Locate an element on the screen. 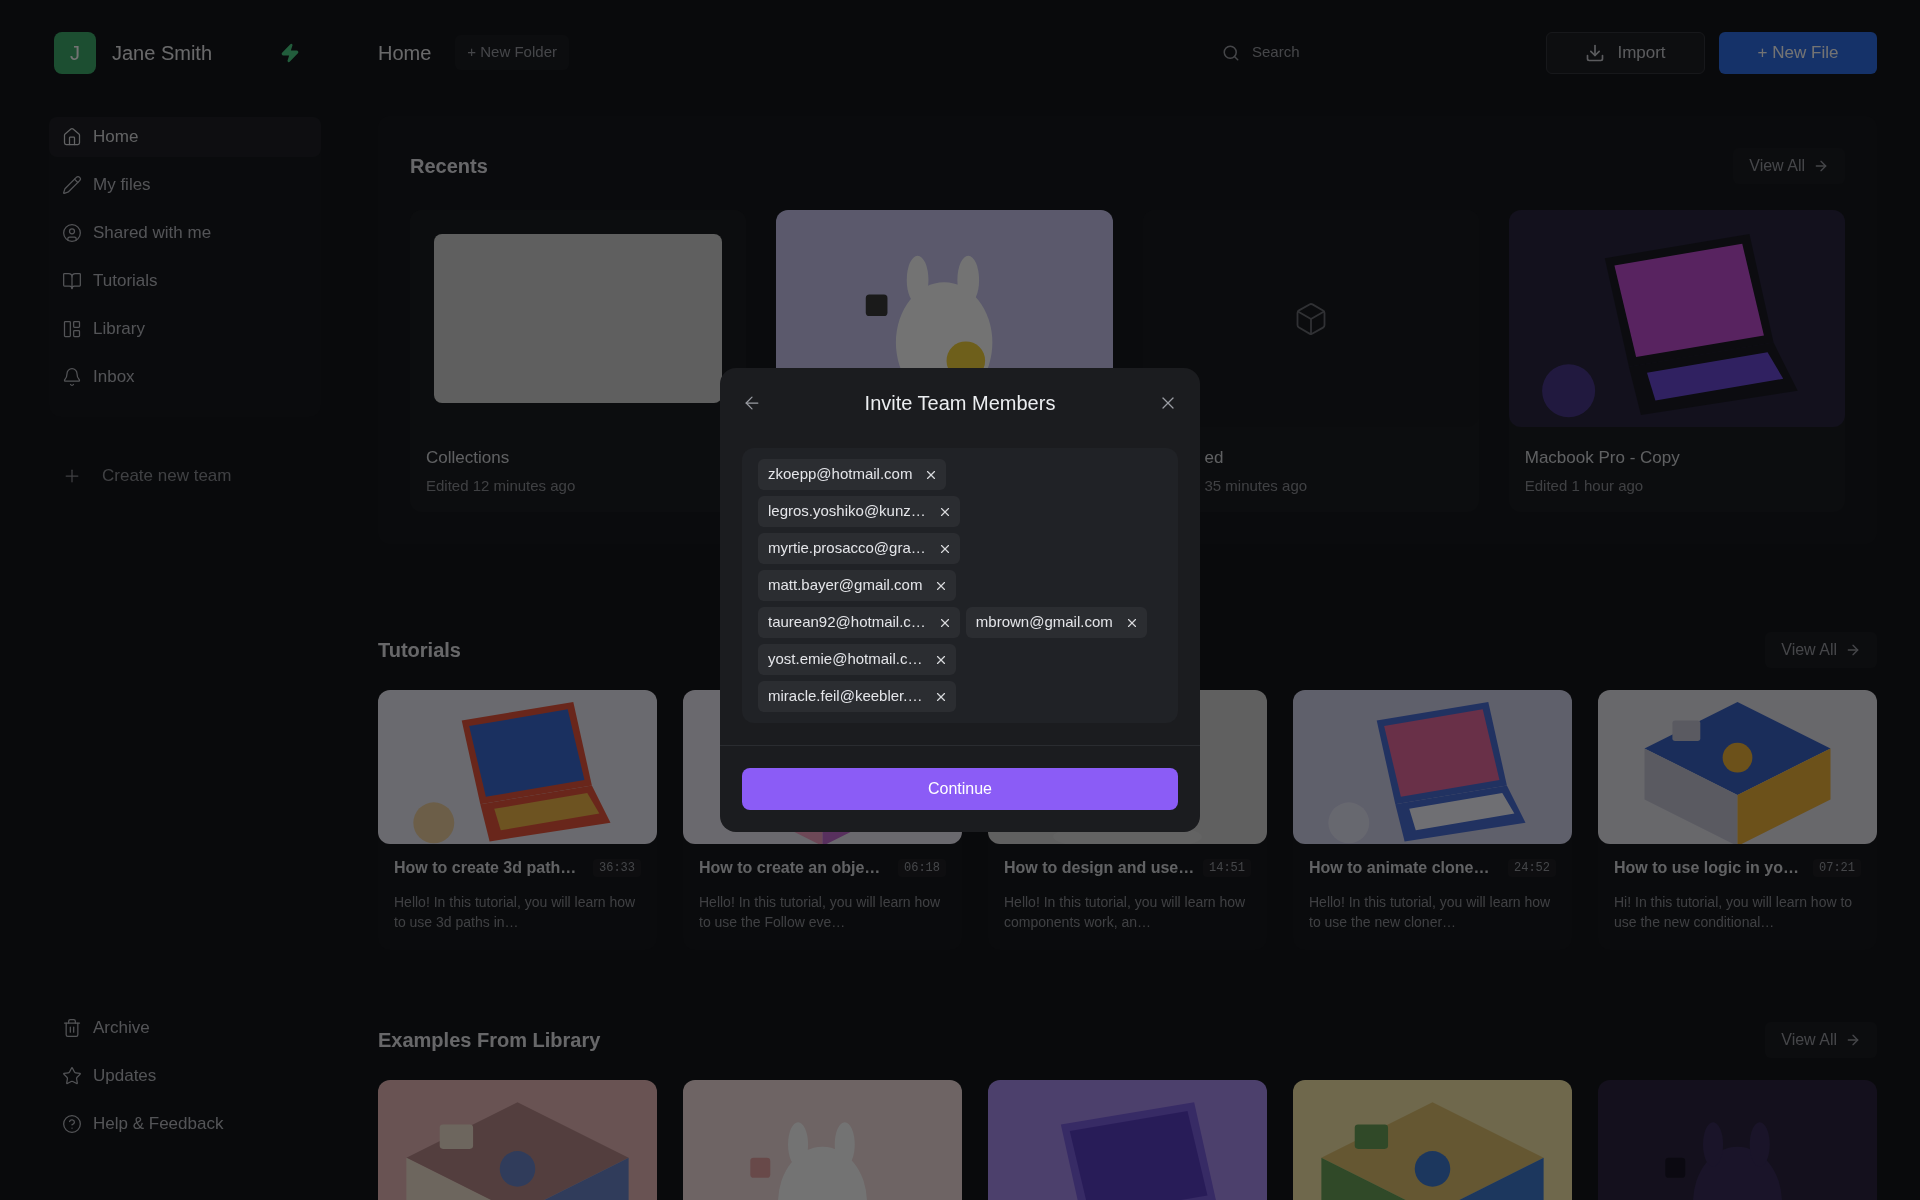  duration: 36:33 is located at coordinates (617, 868).